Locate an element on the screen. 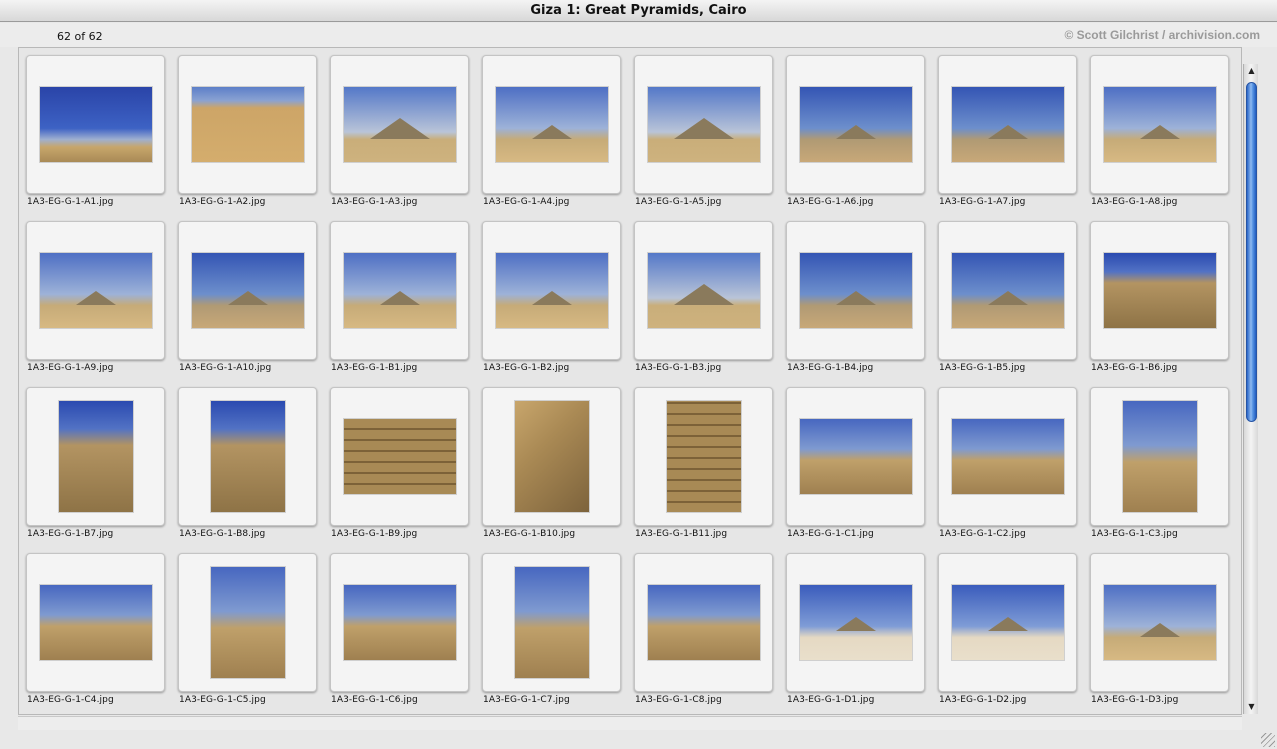 This screenshot has height=749, width=1277. thumbnail-cell: 1A3-EG-G-1-A1.jpg is located at coordinates (95, 128).